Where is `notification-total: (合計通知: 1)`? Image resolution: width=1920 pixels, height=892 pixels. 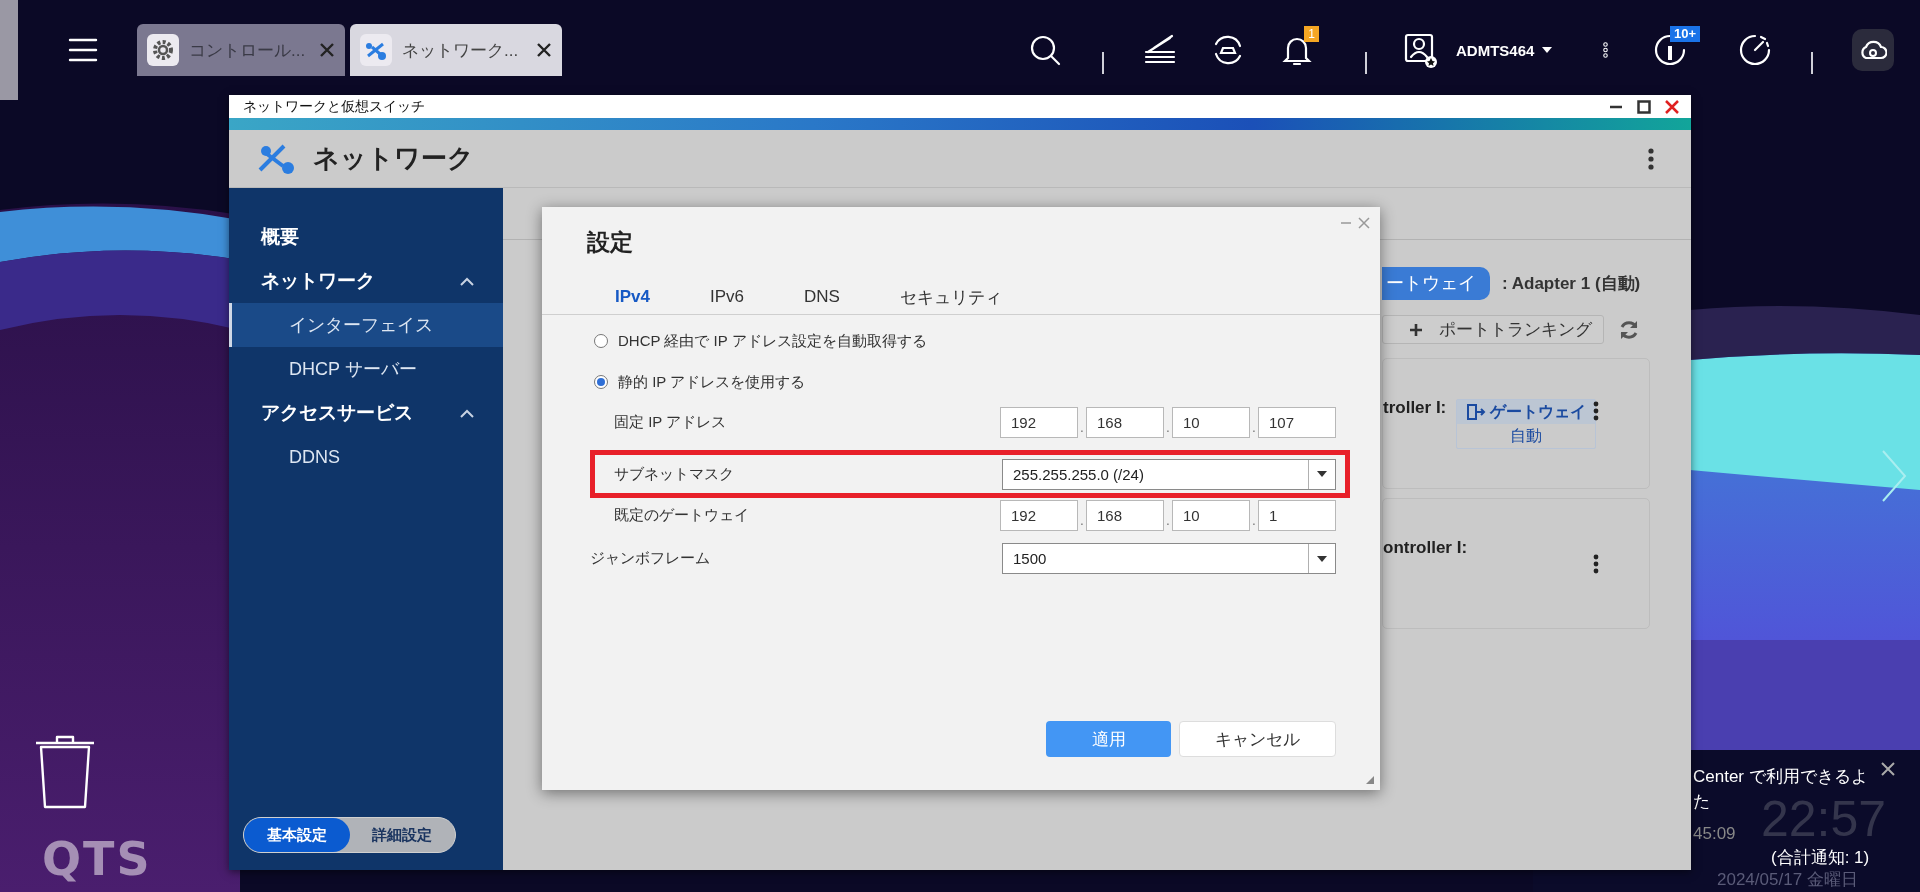 notification-total: (合計通知: 1) is located at coordinates (1820, 858).